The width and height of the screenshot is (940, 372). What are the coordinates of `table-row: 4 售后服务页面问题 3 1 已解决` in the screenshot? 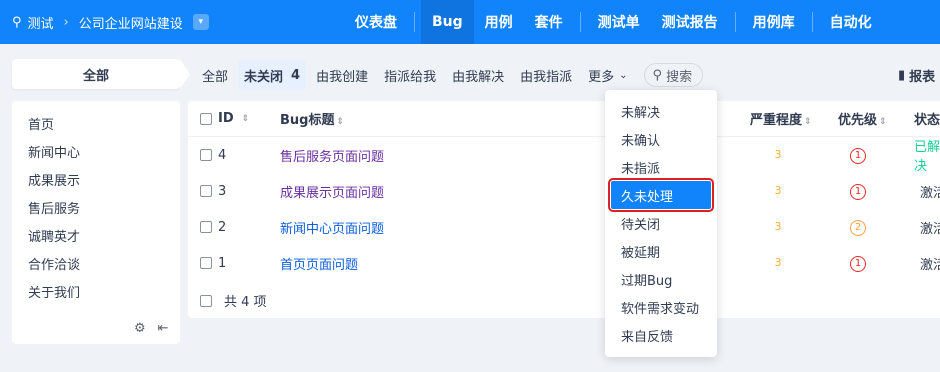 It's located at (564, 155).